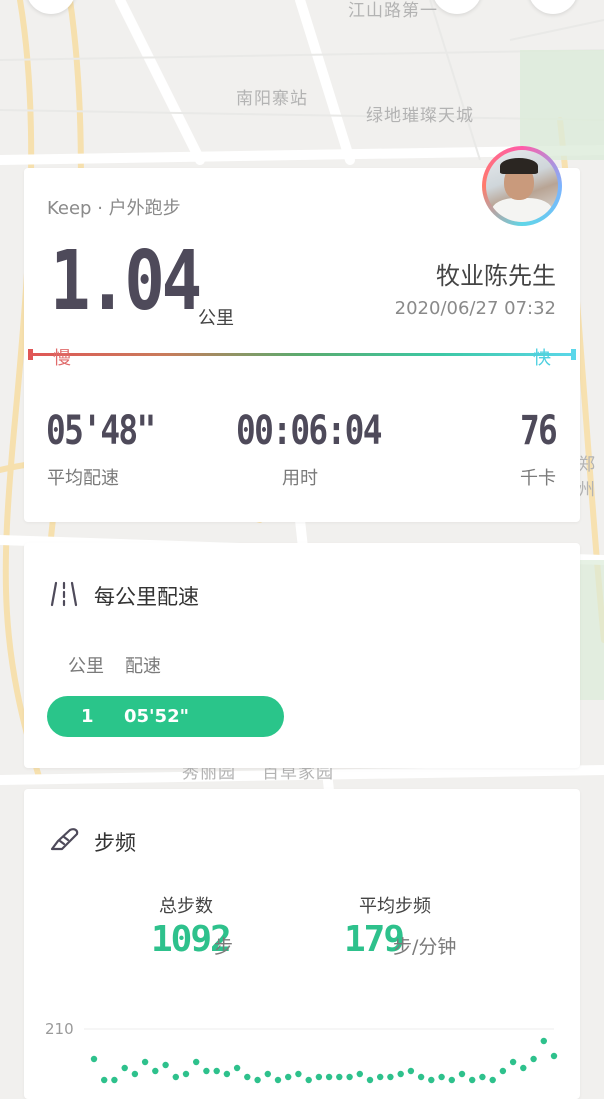 The height and width of the screenshot is (1099, 604). What do you see at coordinates (86, 666) in the screenshot?
I see `splits-col-km: 公里` at bounding box center [86, 666].